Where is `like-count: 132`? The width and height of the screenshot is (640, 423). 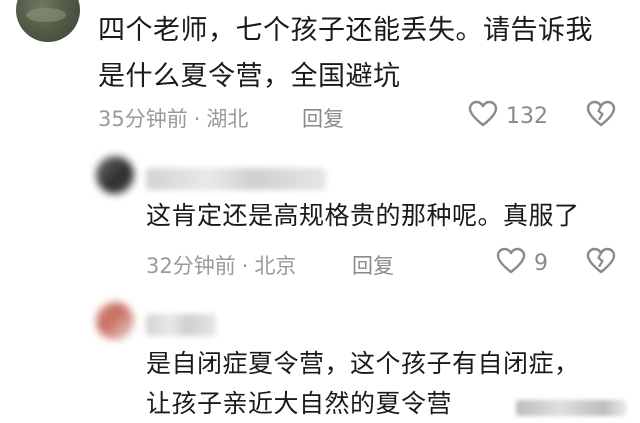
like-count: 132 is located at coordinates (527, 116).